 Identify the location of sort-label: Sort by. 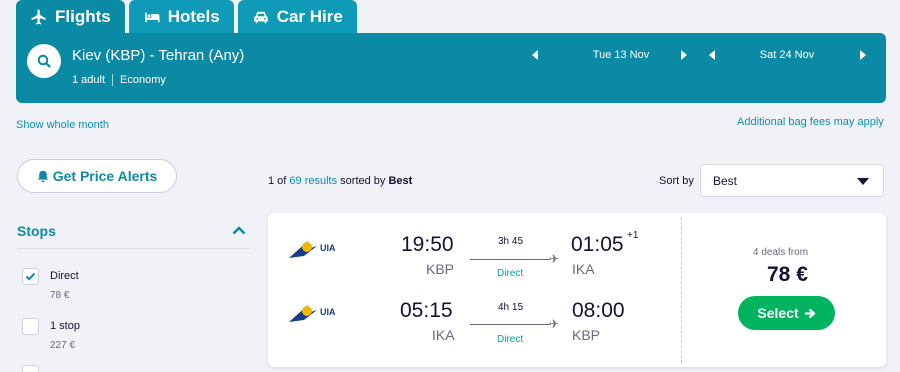
(676, 181).